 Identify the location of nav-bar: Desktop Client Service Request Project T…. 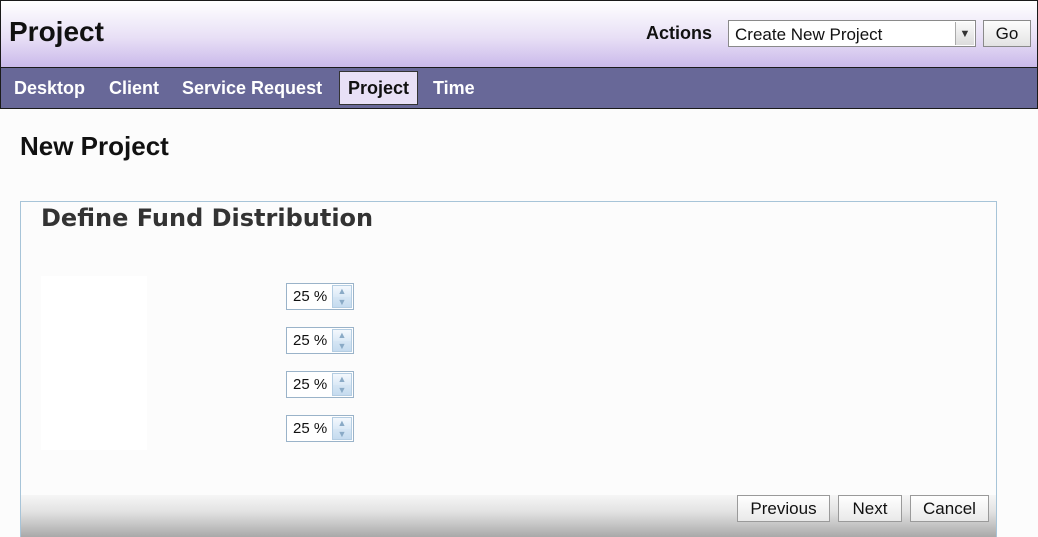
(519, 88).